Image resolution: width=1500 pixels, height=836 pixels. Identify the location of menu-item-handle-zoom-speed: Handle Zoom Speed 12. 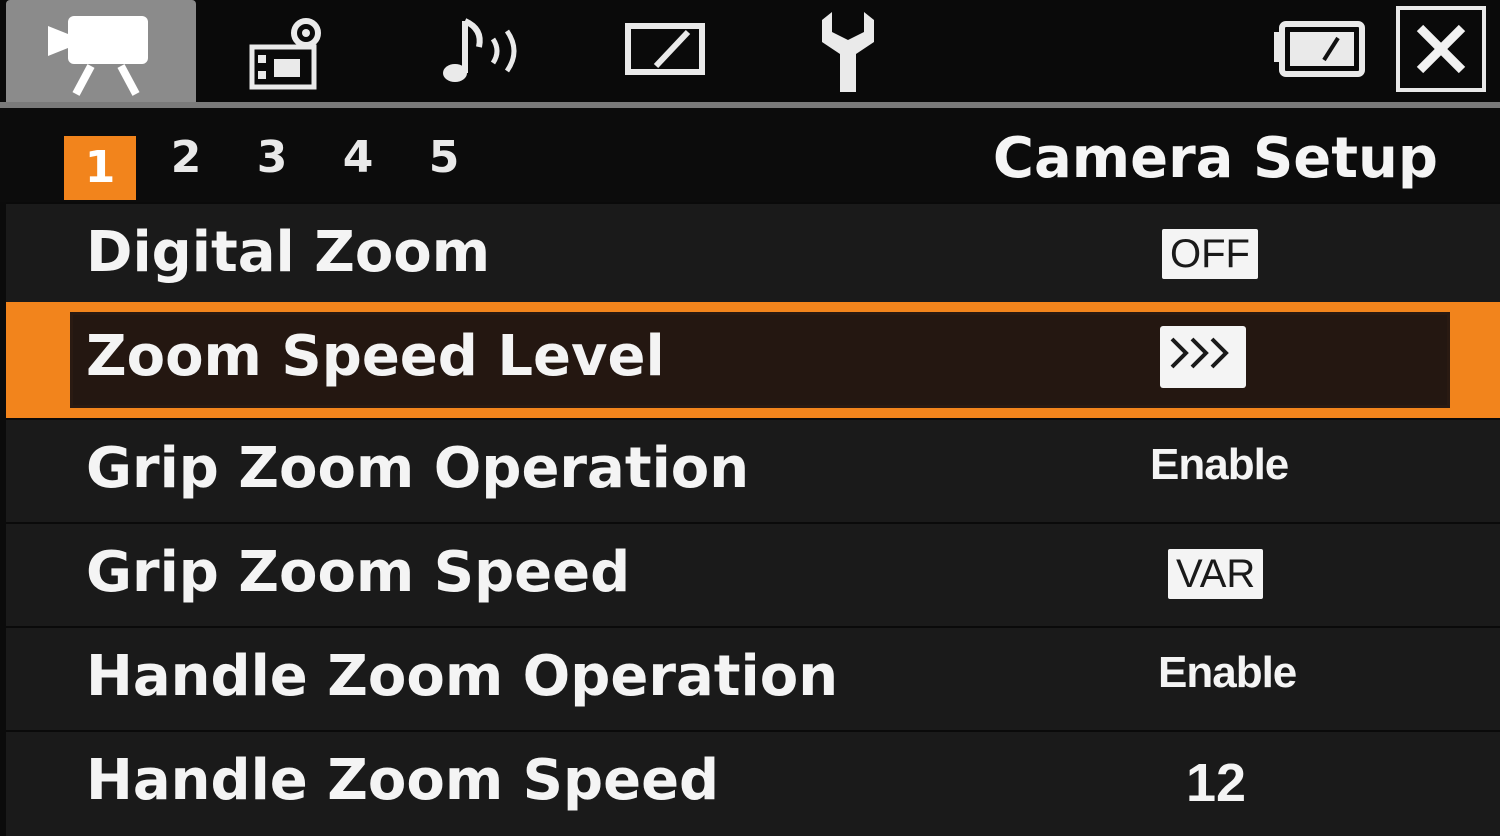
(753, 783).